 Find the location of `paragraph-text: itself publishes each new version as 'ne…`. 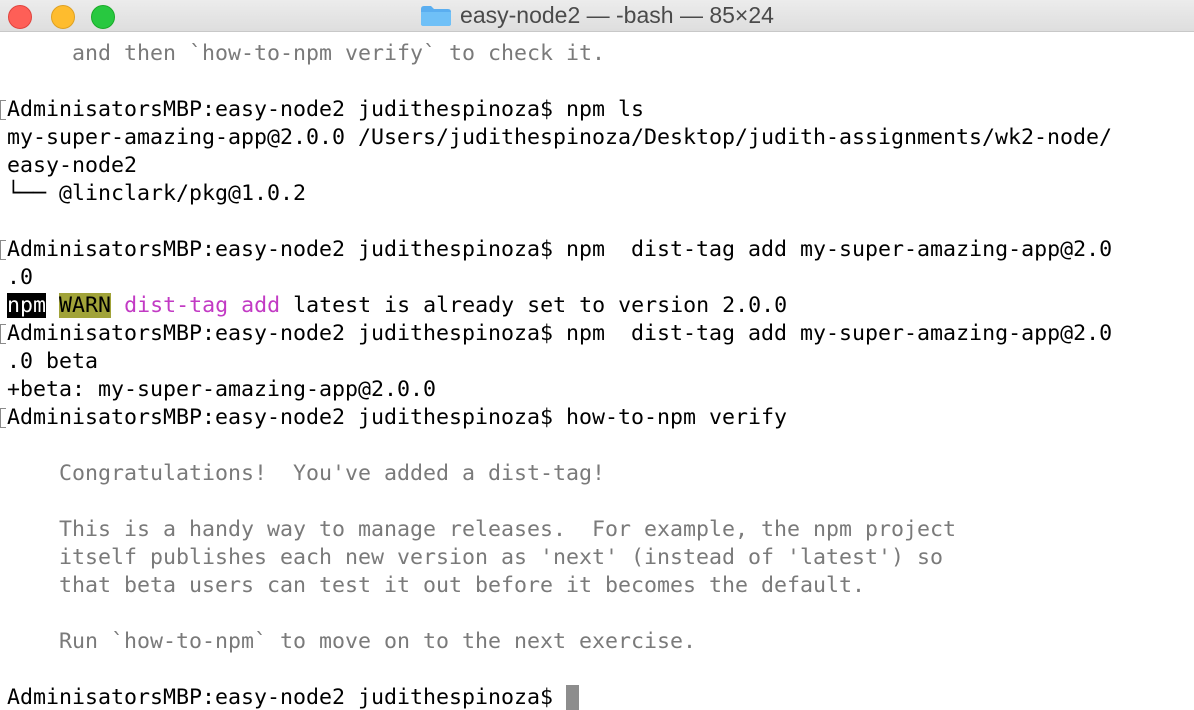

paragraph-text: itself publishes each new version as 'ne… is located at coordinates (475, 557).